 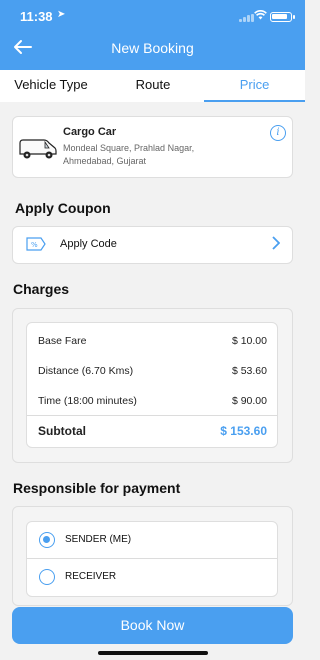 I want to click on coupon-tag-icon: %, so click(x=36, y=244).